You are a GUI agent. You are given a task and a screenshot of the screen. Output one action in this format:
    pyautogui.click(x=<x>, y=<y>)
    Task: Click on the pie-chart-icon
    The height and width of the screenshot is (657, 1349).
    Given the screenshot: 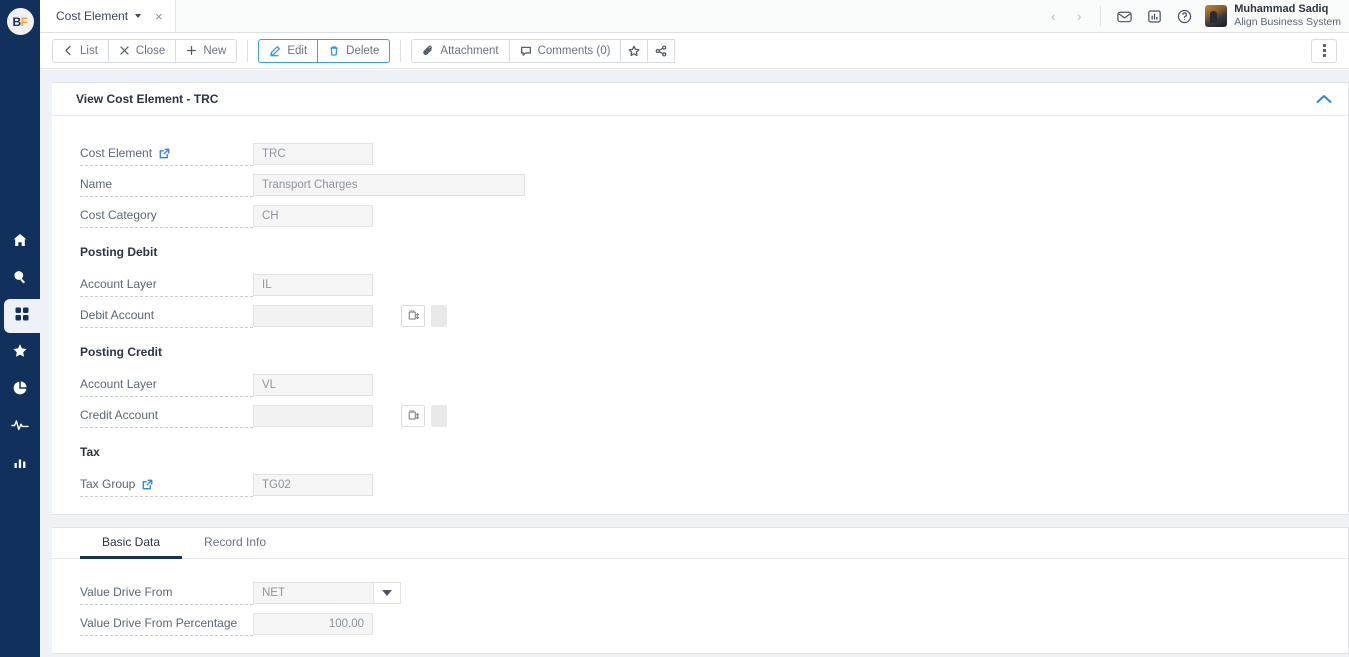 What is the action you would take?
    pyautogui.click(x=20, y=390)
    